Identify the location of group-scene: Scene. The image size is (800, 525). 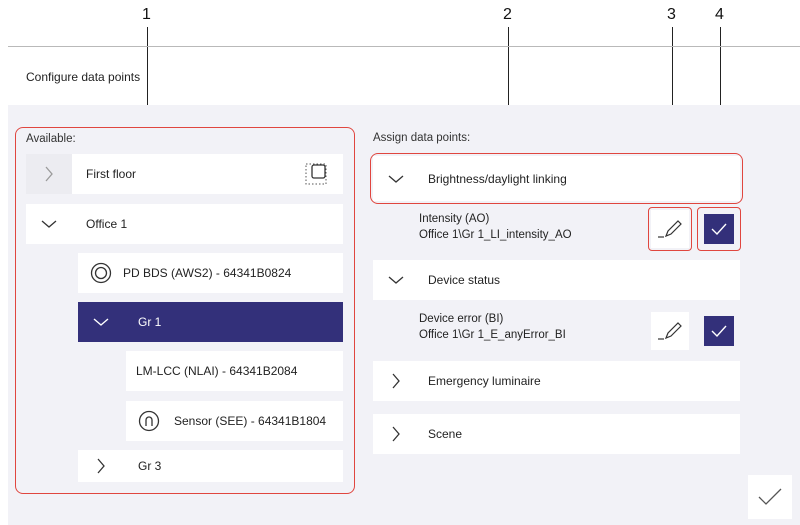
(556, 434).